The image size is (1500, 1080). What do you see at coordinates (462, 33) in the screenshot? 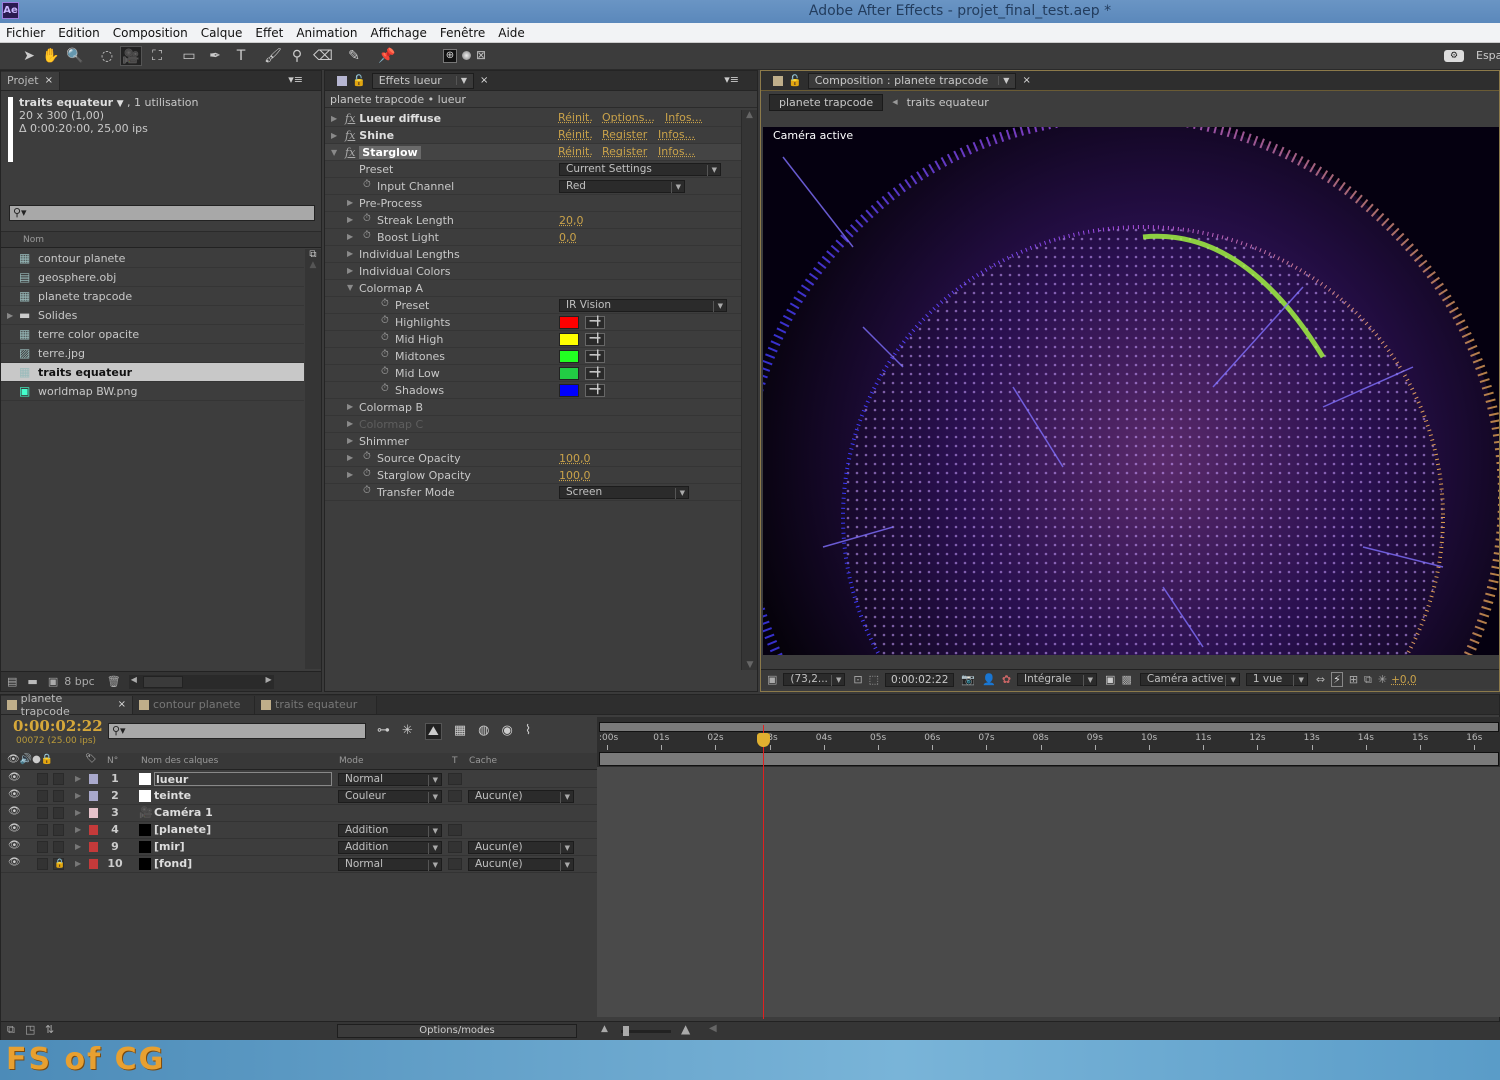
I see `menu-fenetre: Fenêtre` at bounding box center [462, 33].